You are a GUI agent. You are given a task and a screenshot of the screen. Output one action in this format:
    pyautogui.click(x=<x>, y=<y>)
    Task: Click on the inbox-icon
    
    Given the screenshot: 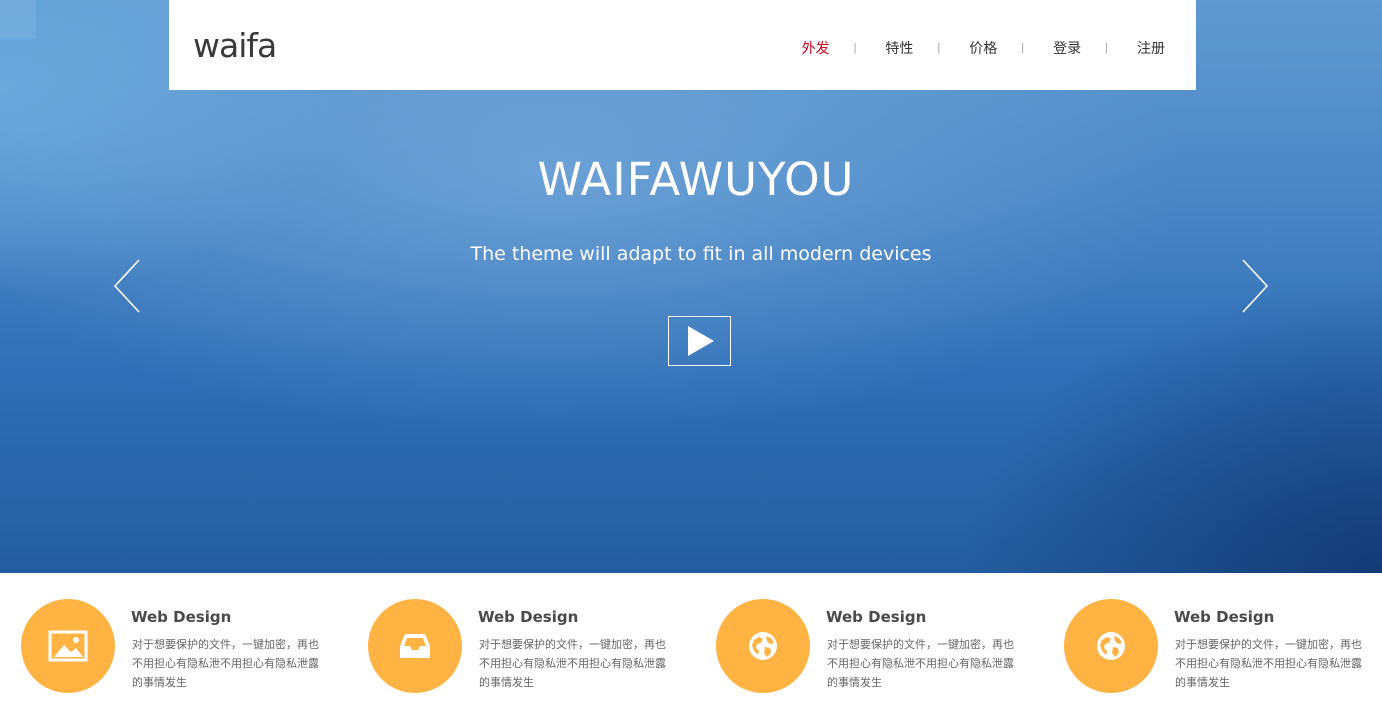 What is the action you would take?
    pyautogui.click(x=415, y=646)
    